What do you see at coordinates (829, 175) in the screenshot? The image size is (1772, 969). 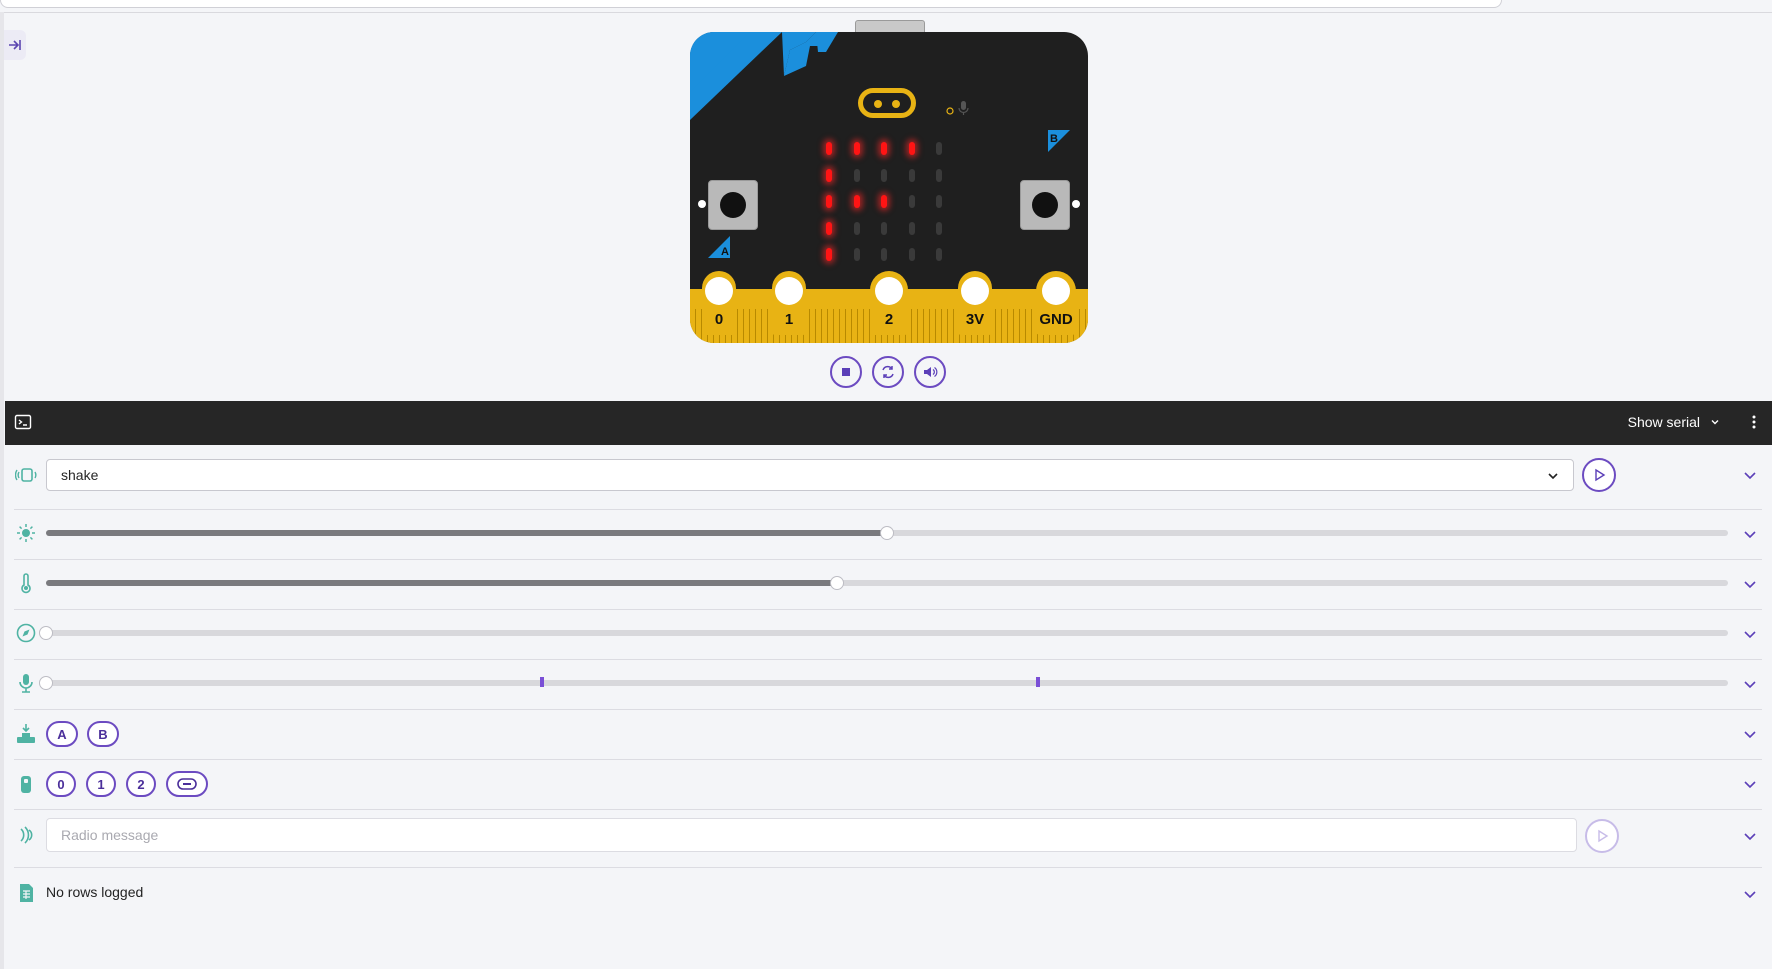 I see `led-r1-c0` at bounding box center [829, 175].